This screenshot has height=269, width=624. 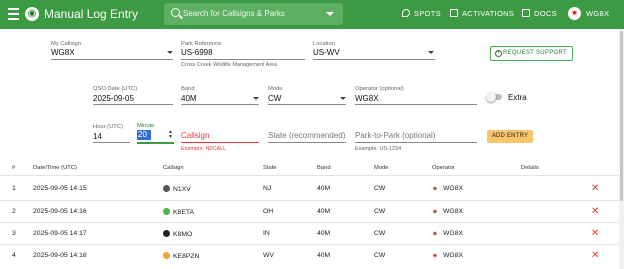 I want to click on row-number: 4, so click(x=14, y=255).